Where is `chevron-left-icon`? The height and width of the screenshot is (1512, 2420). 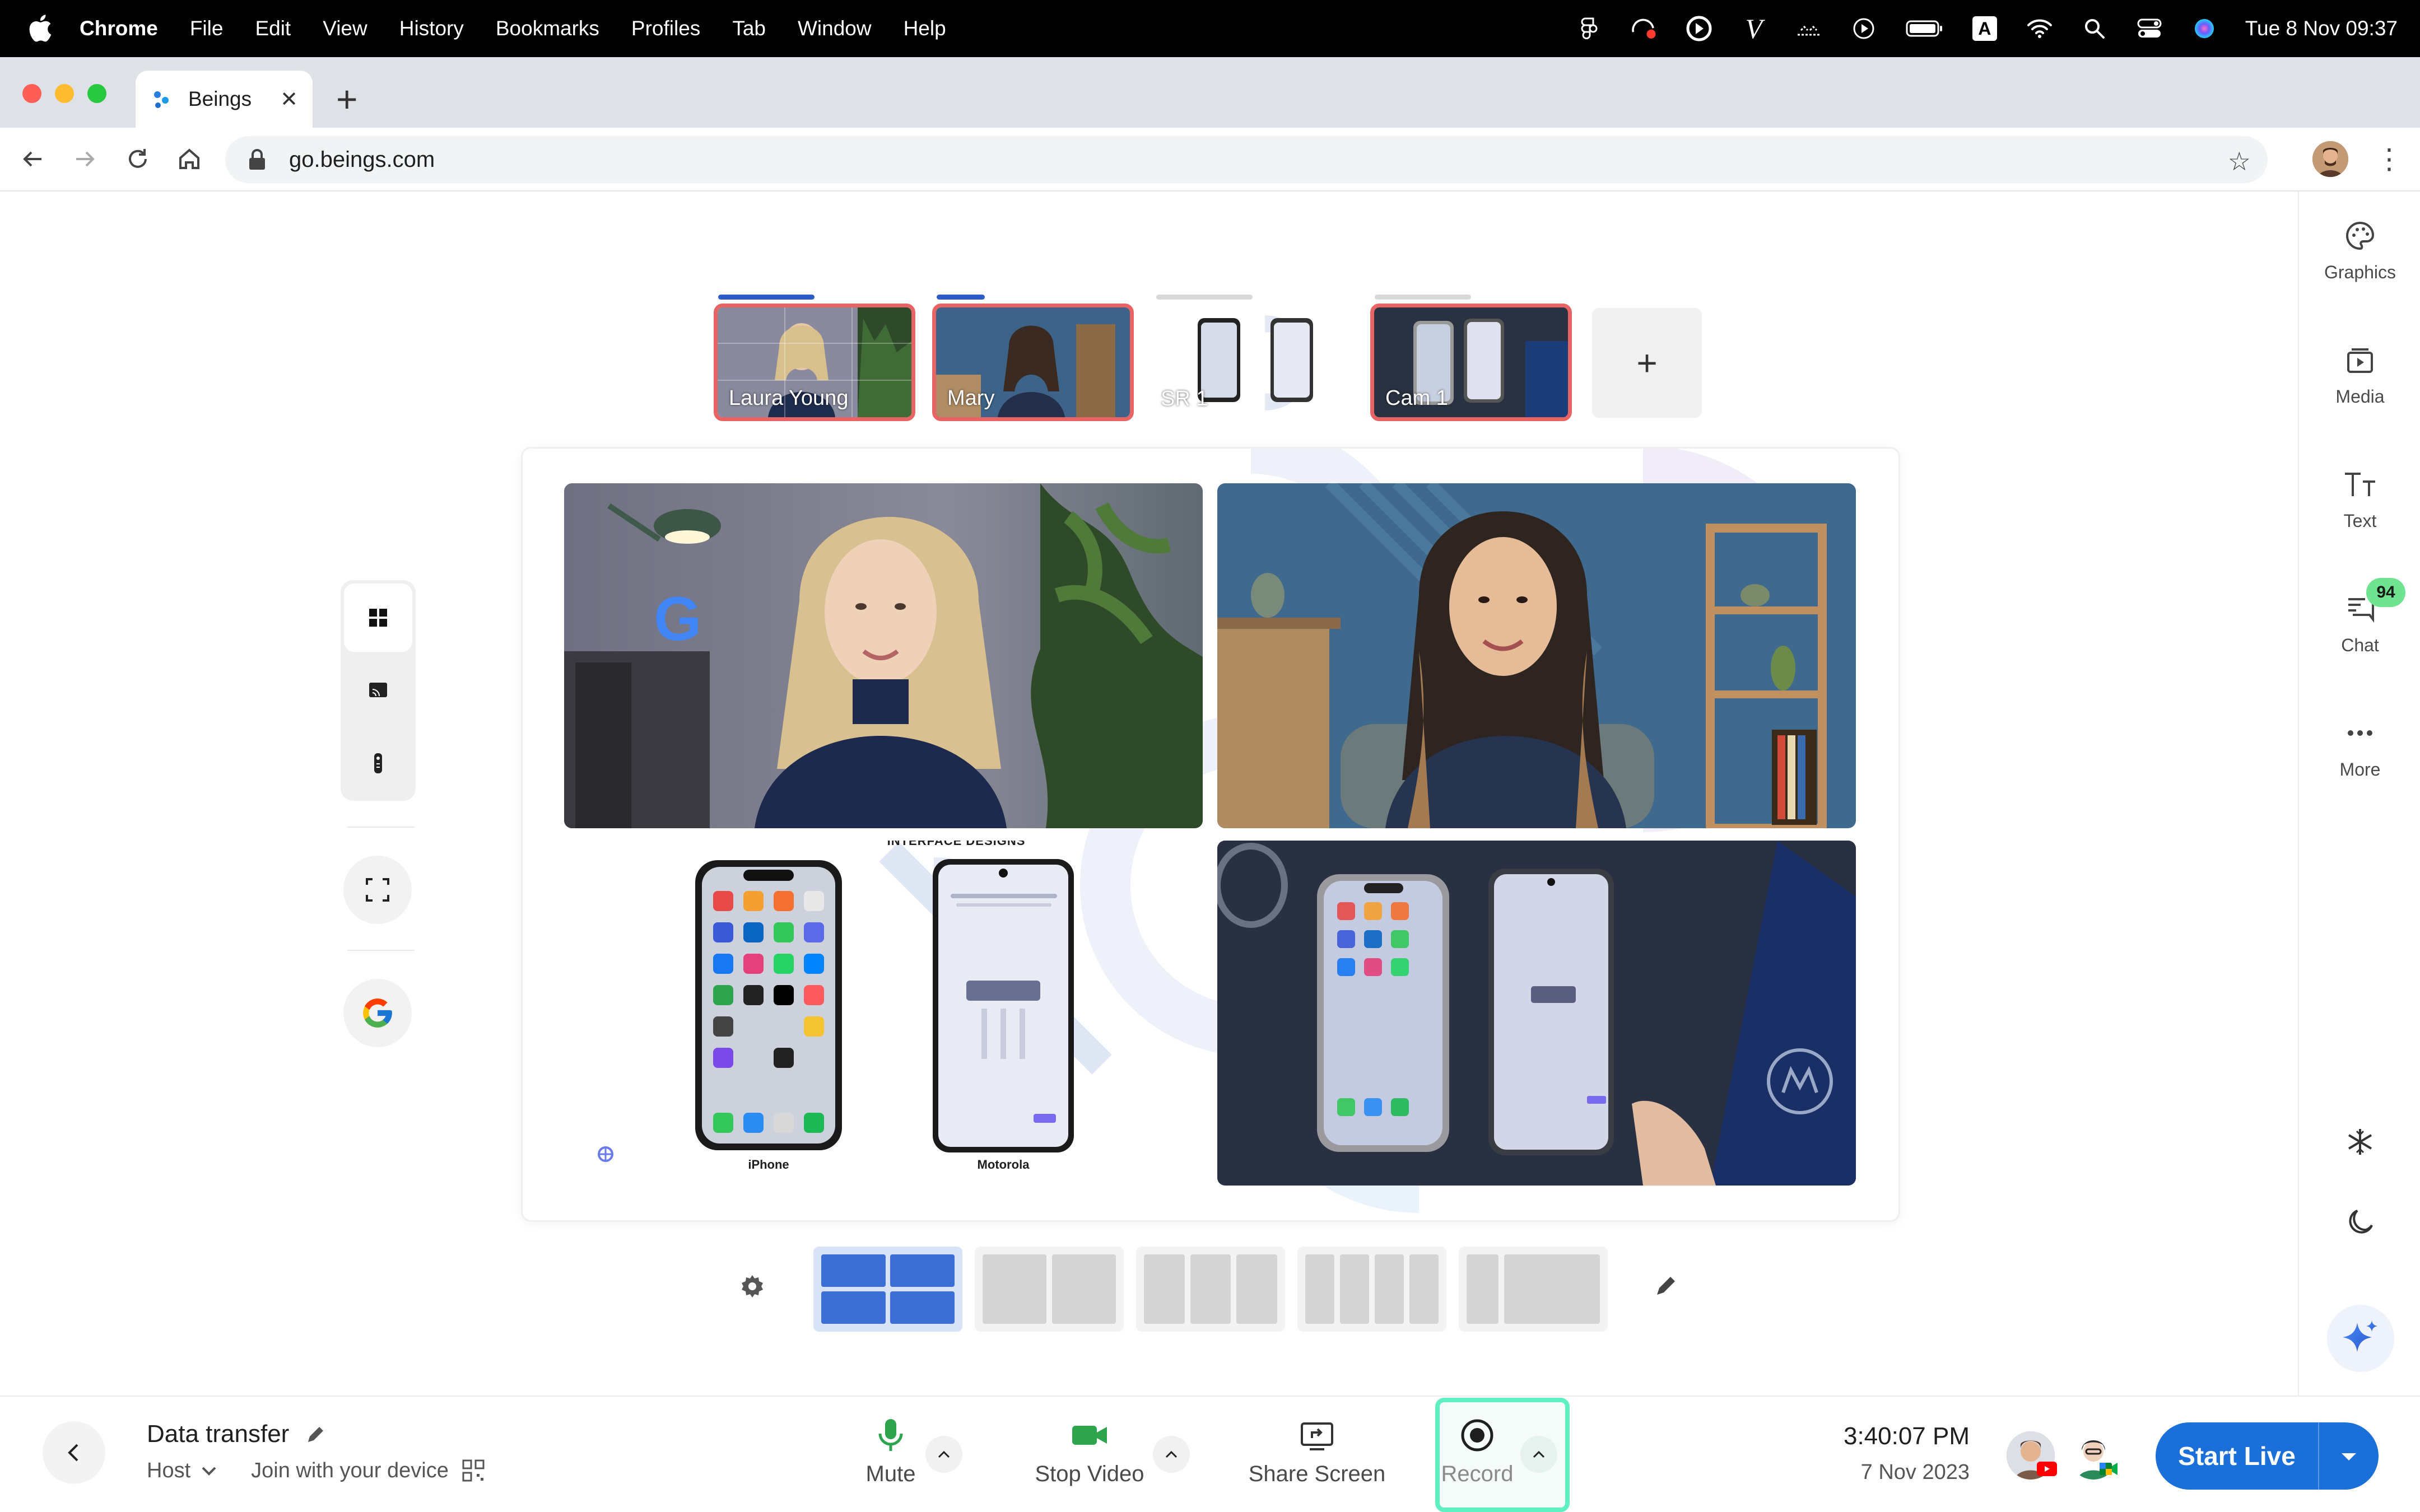
chevron-left-icon is located at coordinates (73, 1453).